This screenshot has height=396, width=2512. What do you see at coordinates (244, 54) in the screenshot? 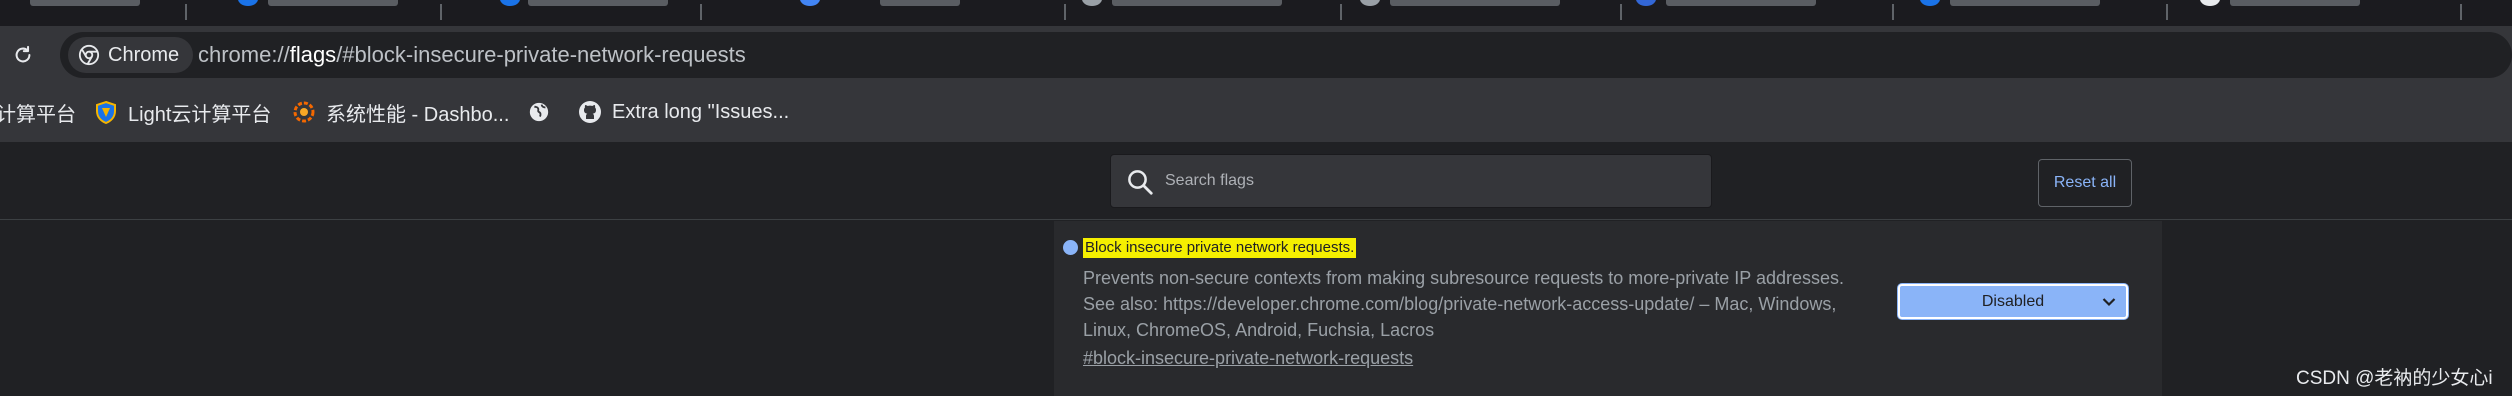
I see `url-scheme: chrome://` at bounding box center [244, 54].